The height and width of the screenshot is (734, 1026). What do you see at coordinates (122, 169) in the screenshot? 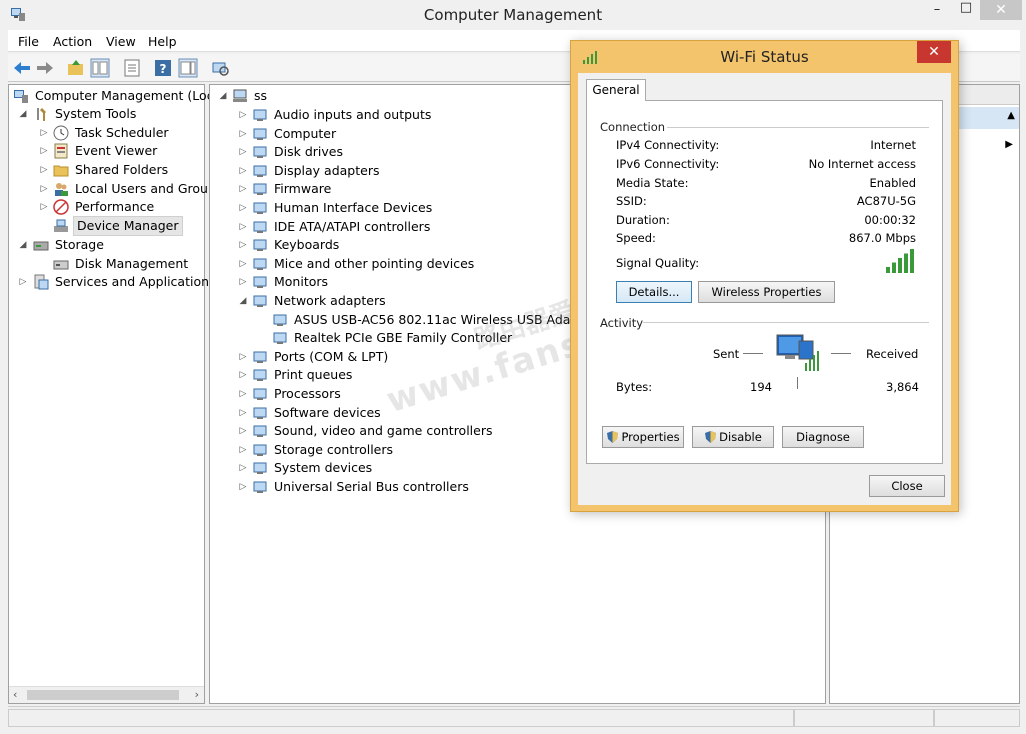
I see `tree-item-label: Shared Folders` at bounding box center [122, 169].